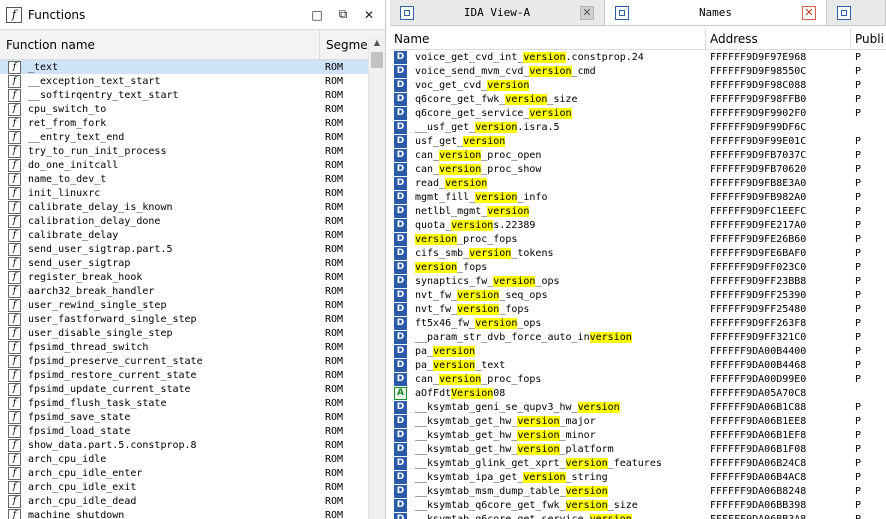 This screenshot has width=886, height=519. Describe the element at coordinates (343, 15) in the screenshot. I see `restore-icon: ⧉` at that location.